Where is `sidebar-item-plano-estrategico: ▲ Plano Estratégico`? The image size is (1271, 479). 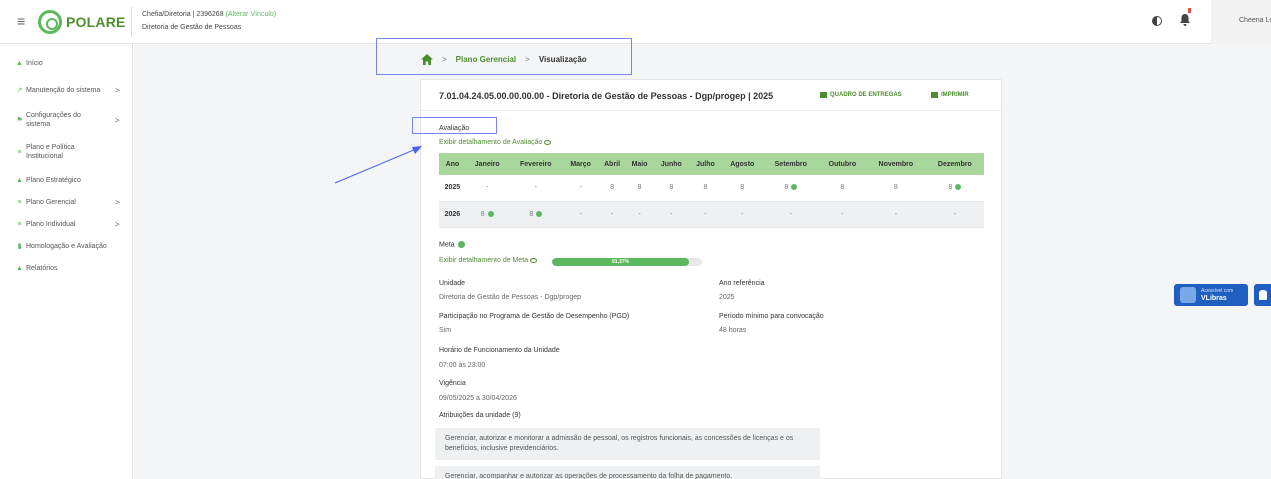 sidebar-item-plano-estrategico: ▲ Plano Estratégico is located at coordinates (66, 180).